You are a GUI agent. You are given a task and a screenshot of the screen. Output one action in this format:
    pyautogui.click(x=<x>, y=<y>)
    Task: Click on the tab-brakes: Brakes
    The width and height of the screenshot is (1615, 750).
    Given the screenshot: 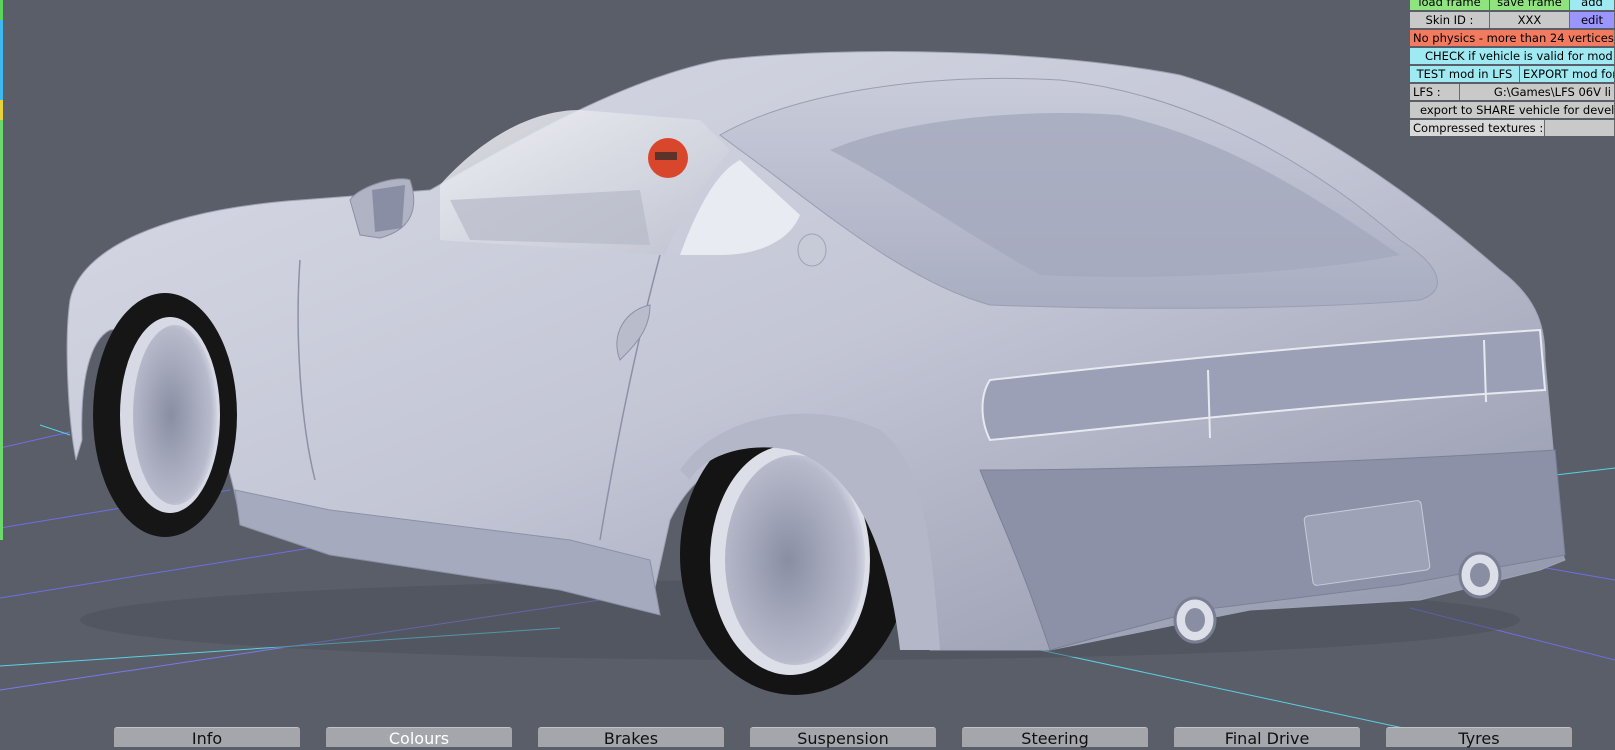 What is the action you would take?
    pyautogui.click(x=631, y=737)
    